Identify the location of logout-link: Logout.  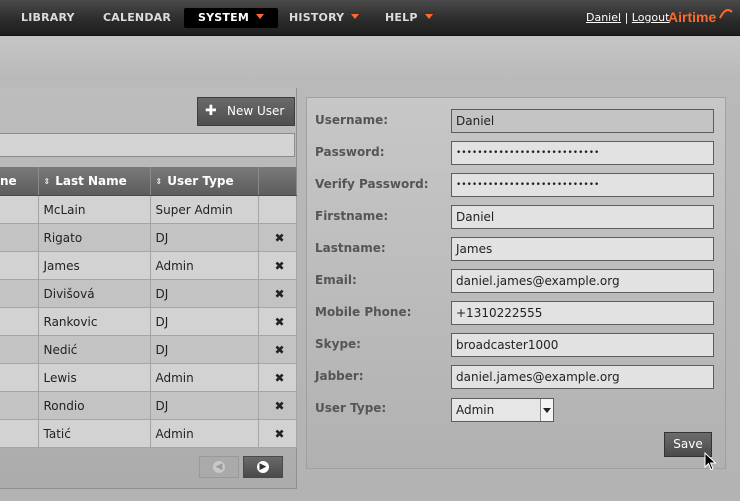
(651, 17).